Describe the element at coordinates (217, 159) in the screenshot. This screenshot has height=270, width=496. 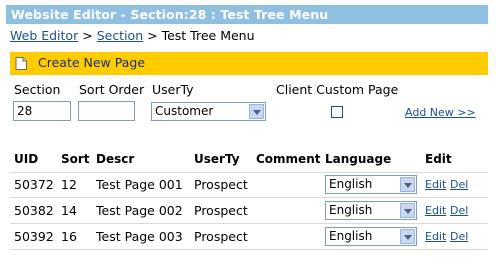
I see `column-header-userty: UserTy` at that location.